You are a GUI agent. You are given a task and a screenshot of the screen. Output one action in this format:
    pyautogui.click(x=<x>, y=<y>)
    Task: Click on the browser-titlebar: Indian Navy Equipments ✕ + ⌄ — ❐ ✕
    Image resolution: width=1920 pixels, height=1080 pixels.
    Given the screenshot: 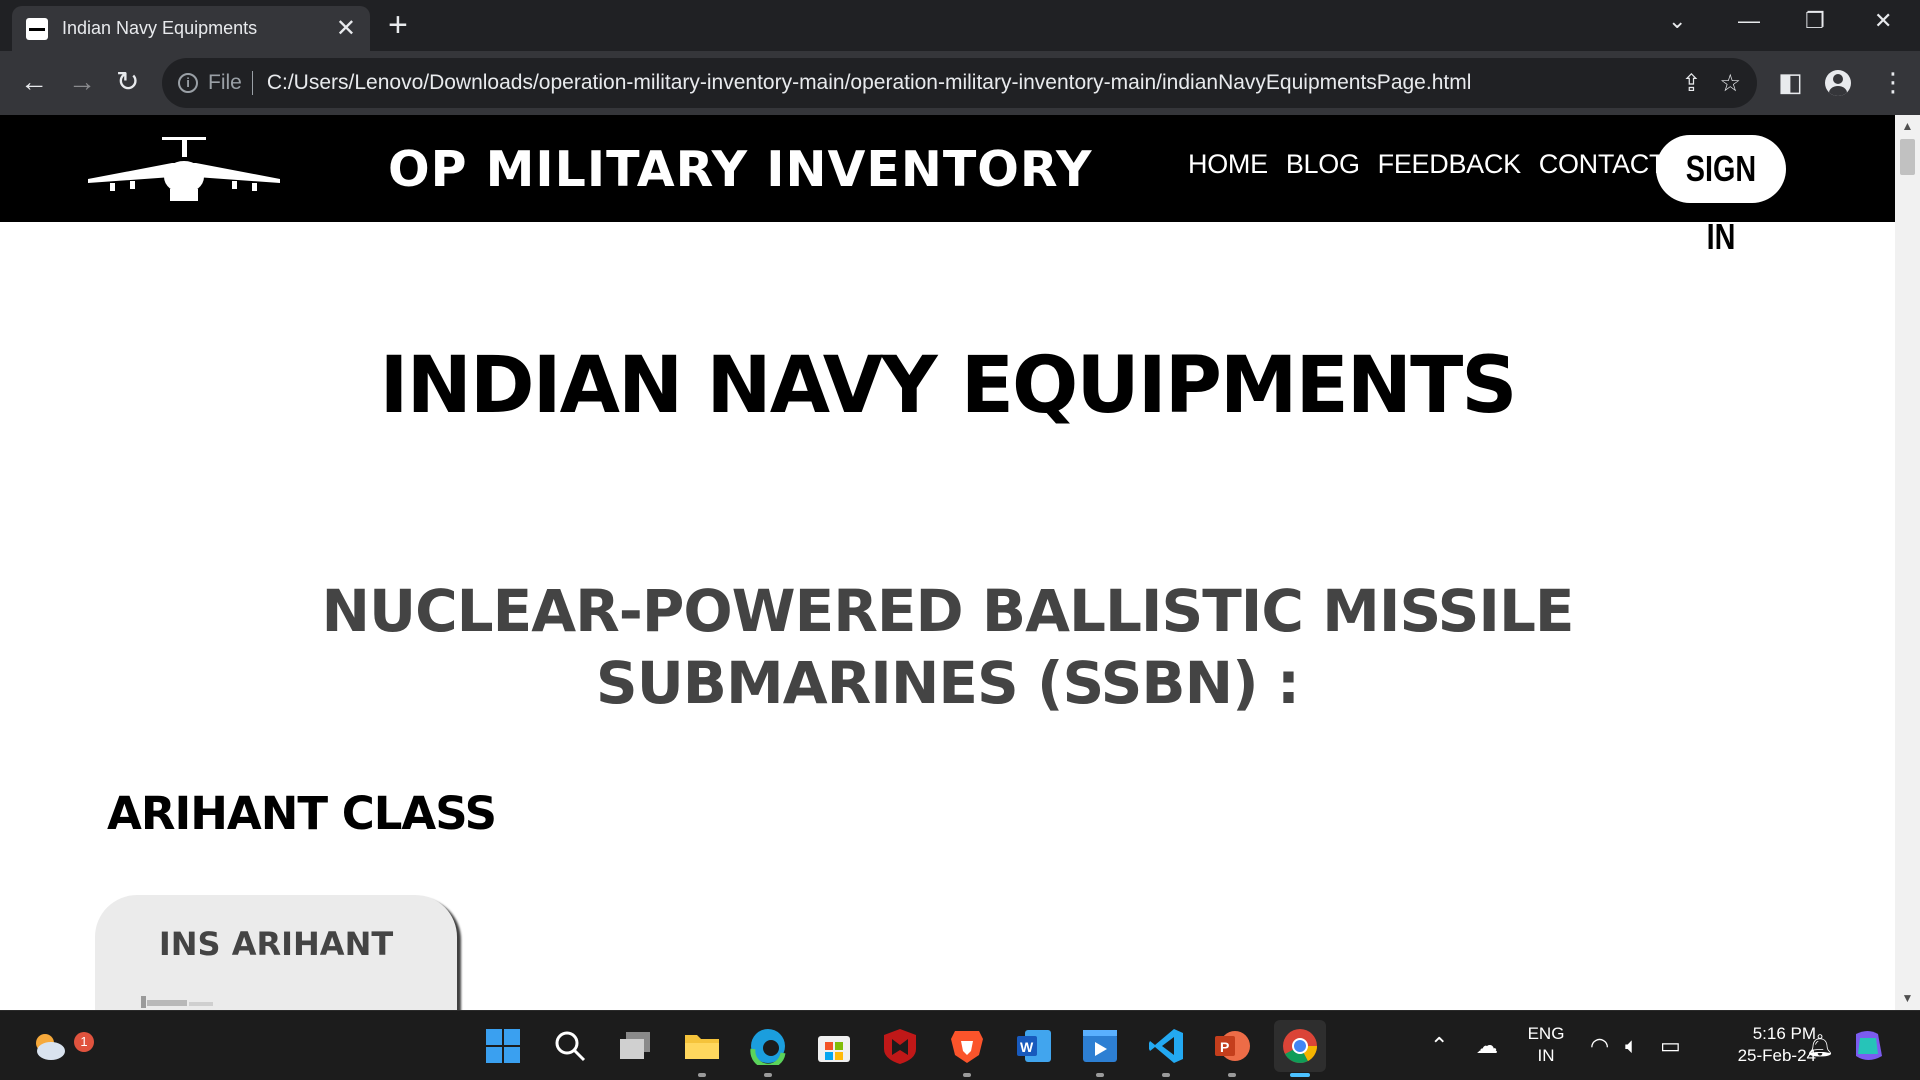 What is the action you would take?
    pyautogui.click(x=960, y=25)
    